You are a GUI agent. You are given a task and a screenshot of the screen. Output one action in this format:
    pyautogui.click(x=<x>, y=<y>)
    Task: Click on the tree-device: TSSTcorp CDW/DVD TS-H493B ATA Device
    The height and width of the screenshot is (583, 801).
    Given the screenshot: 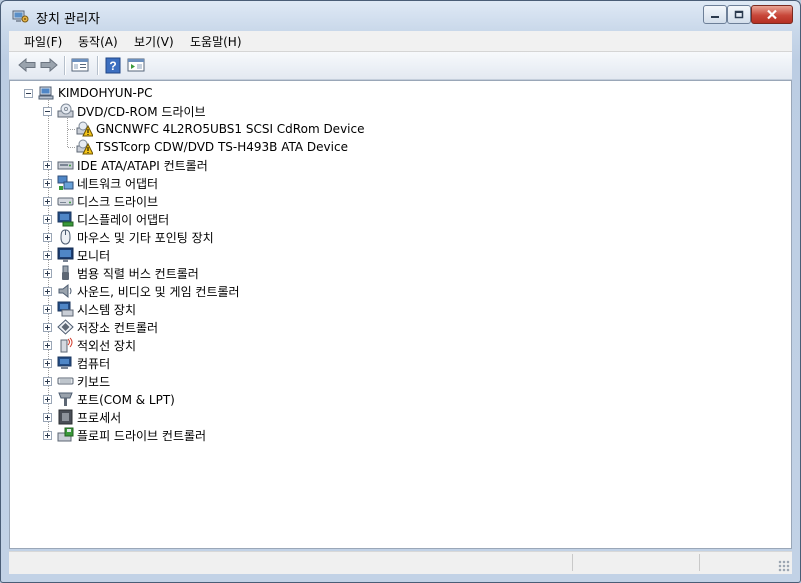 What is the action you would take?
    pyautogui.click(x=212, y=147)
    